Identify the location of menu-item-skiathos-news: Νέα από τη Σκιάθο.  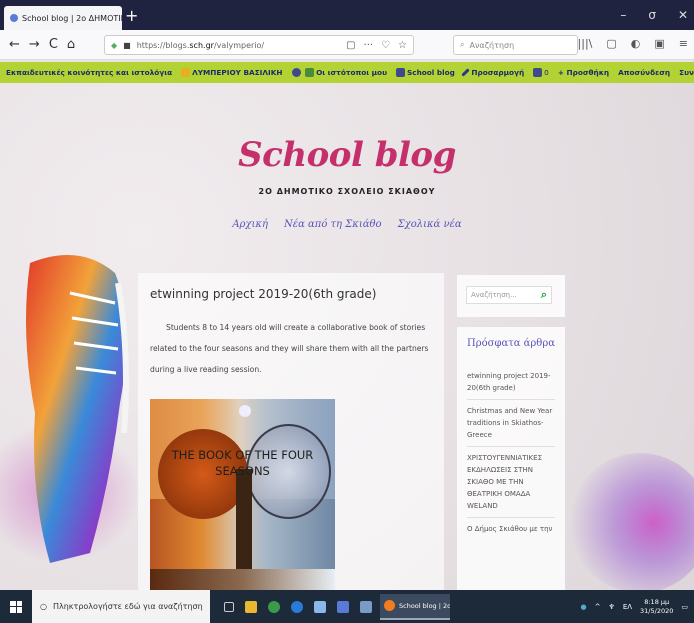
(333, 224).